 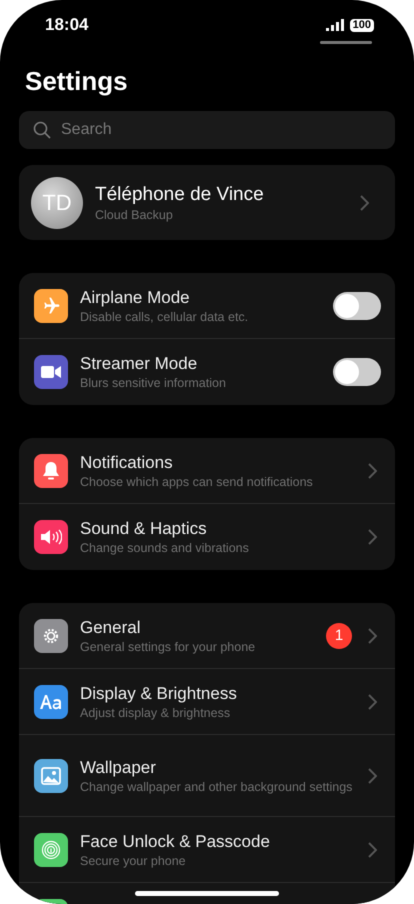 I want to click on battery-level: 100, so click(x=362, y=25).